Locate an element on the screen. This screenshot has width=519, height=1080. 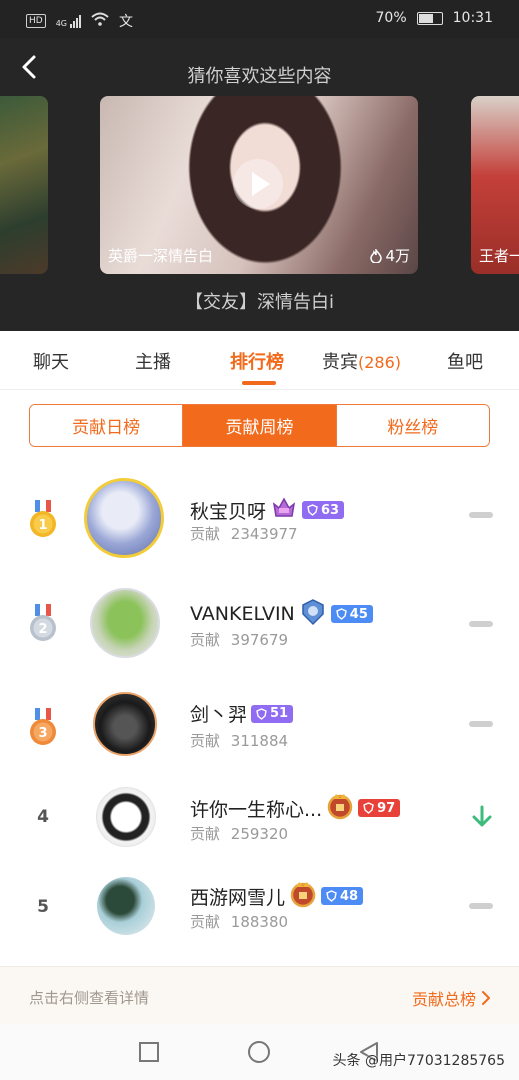
recommend-card-main: 英爵一深情告白 4万 is located at coordinates (259, 185).